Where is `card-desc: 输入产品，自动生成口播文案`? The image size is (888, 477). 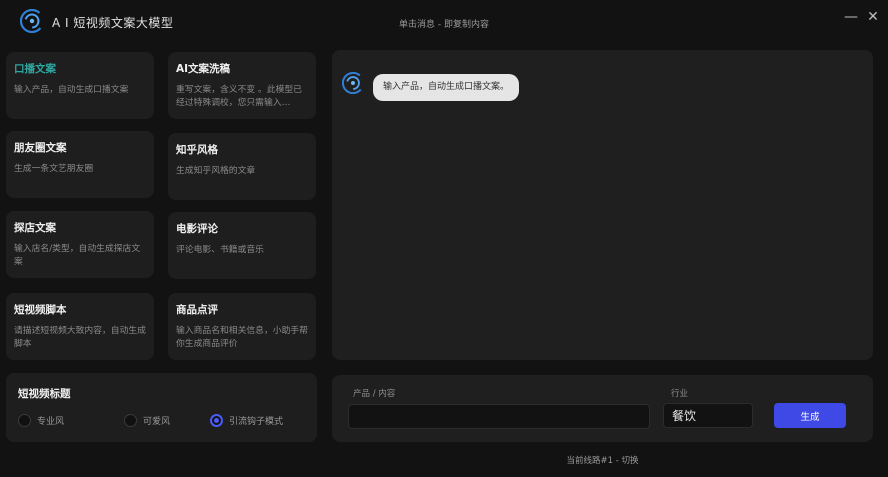 card-desc: 输入产品，自动生成口播文案 is located at coordinates (71, 90).